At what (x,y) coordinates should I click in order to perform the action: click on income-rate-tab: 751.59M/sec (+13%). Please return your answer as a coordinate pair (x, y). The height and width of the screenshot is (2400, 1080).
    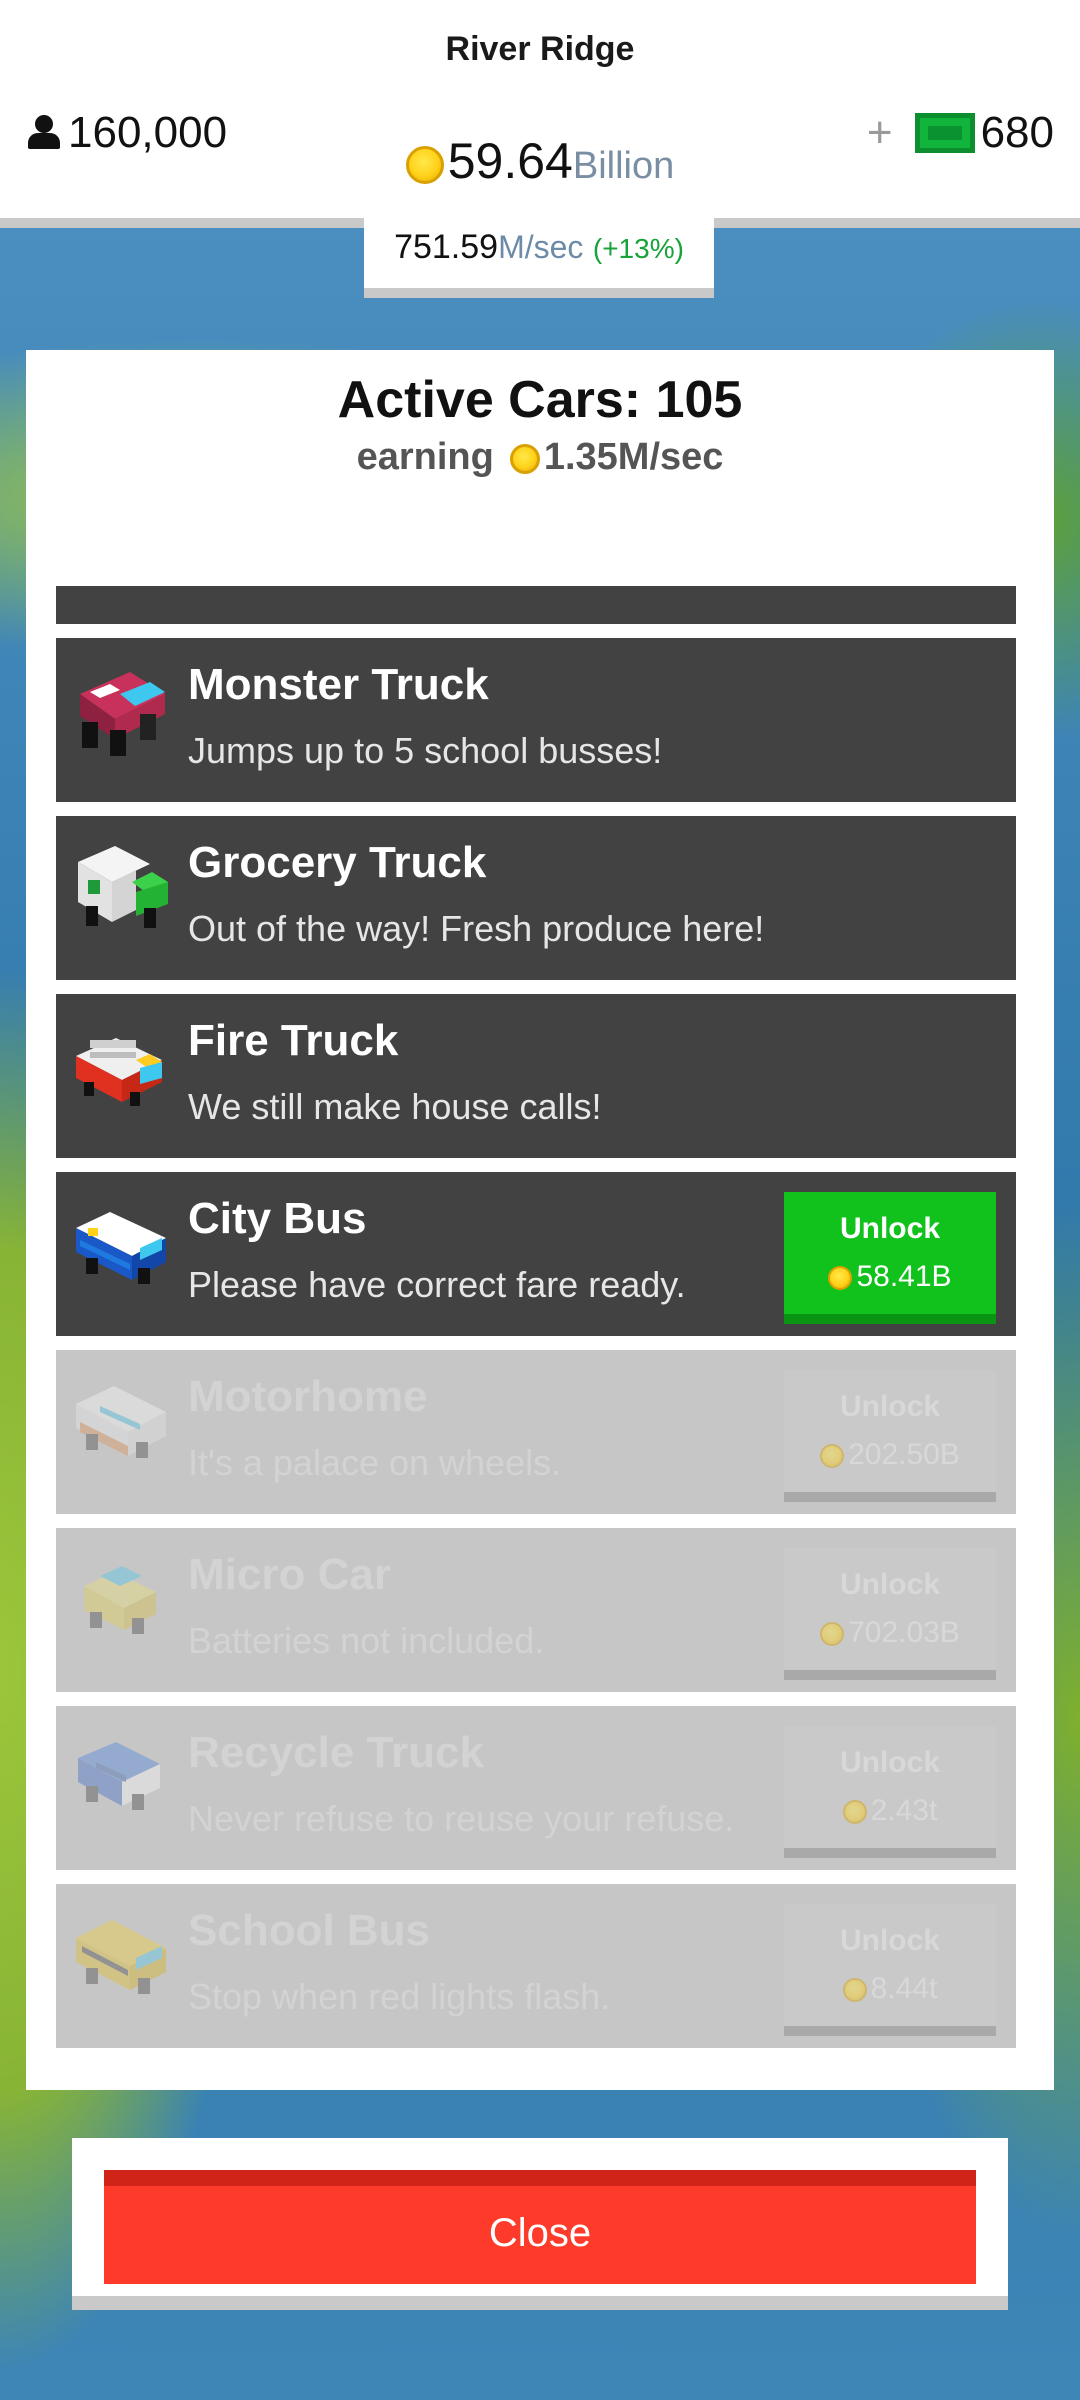
    Looking at the image, I should click on (539, 258).